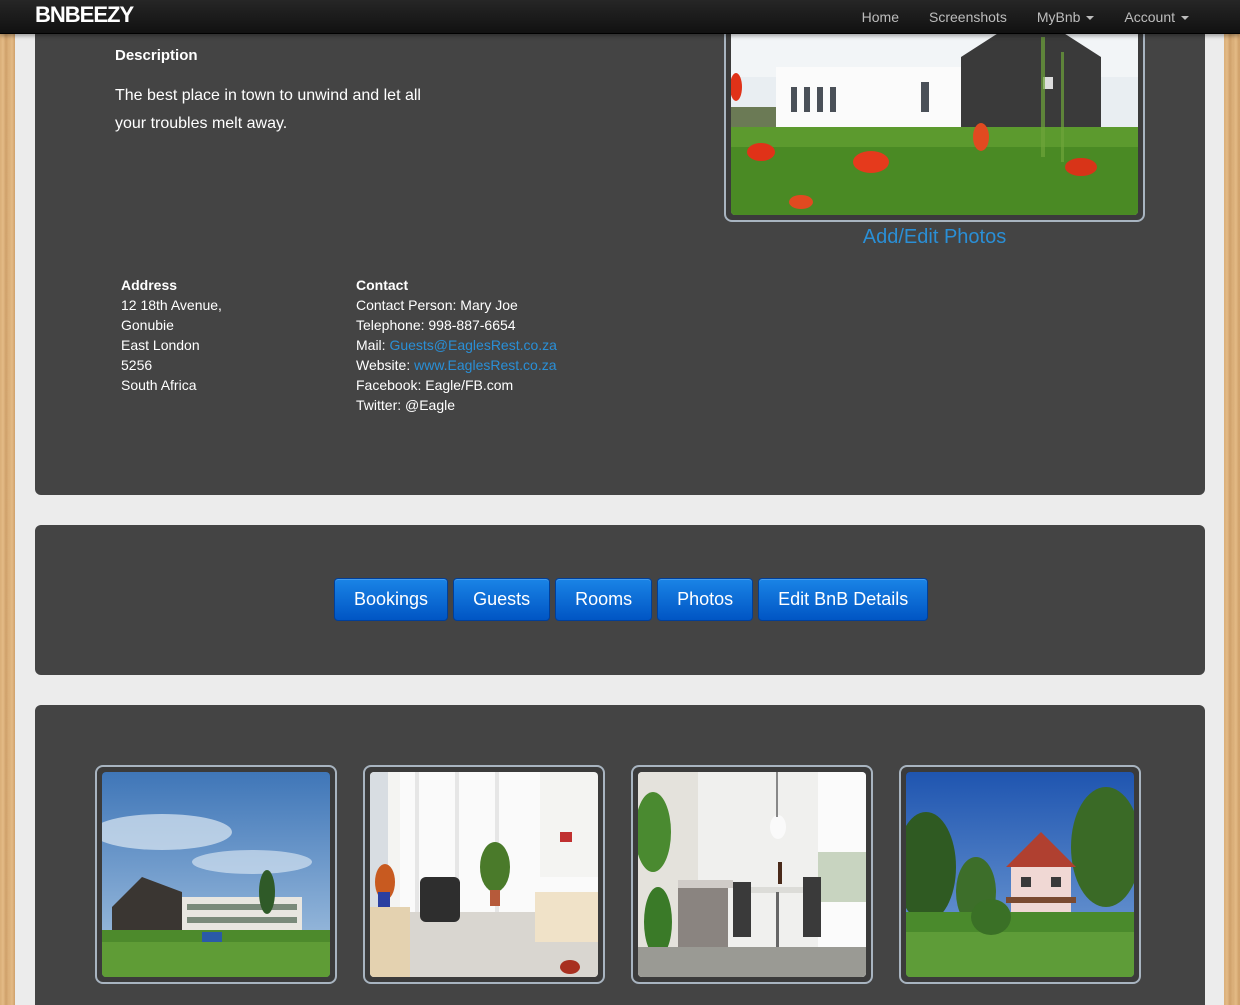 Image resolution: width=1240 pixels, height=1005 pixels. I want to click on address-line: South Africa, so click(159, 385).